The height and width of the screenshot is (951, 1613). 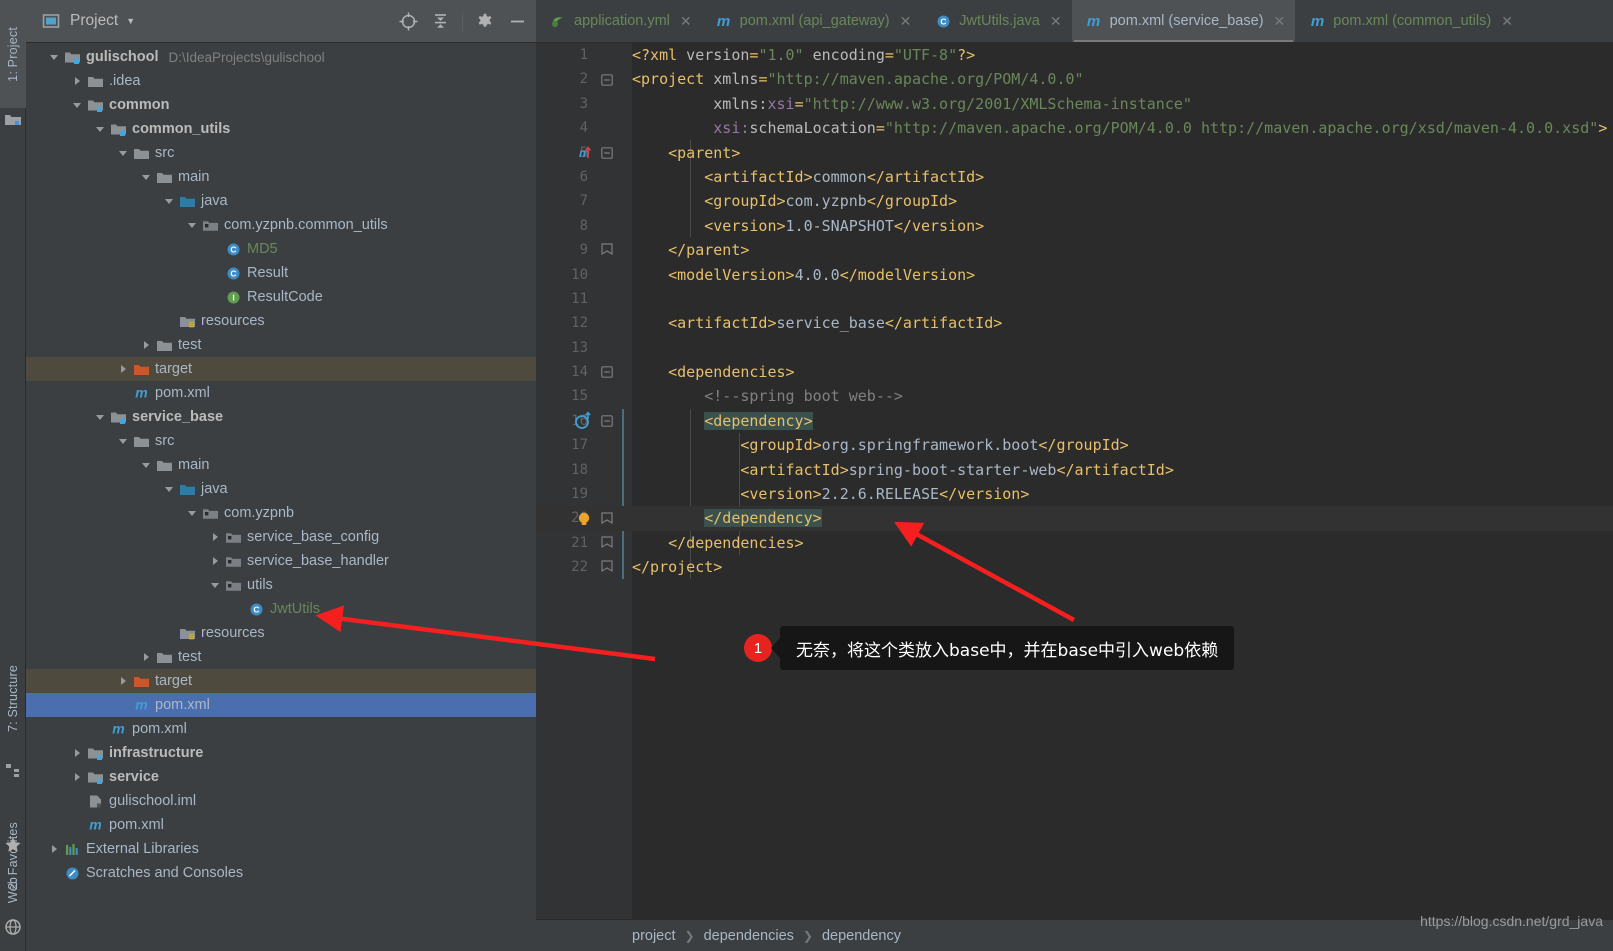 I want to click on tree-item-common_utils: common_utils, so click(x=281, y=129).